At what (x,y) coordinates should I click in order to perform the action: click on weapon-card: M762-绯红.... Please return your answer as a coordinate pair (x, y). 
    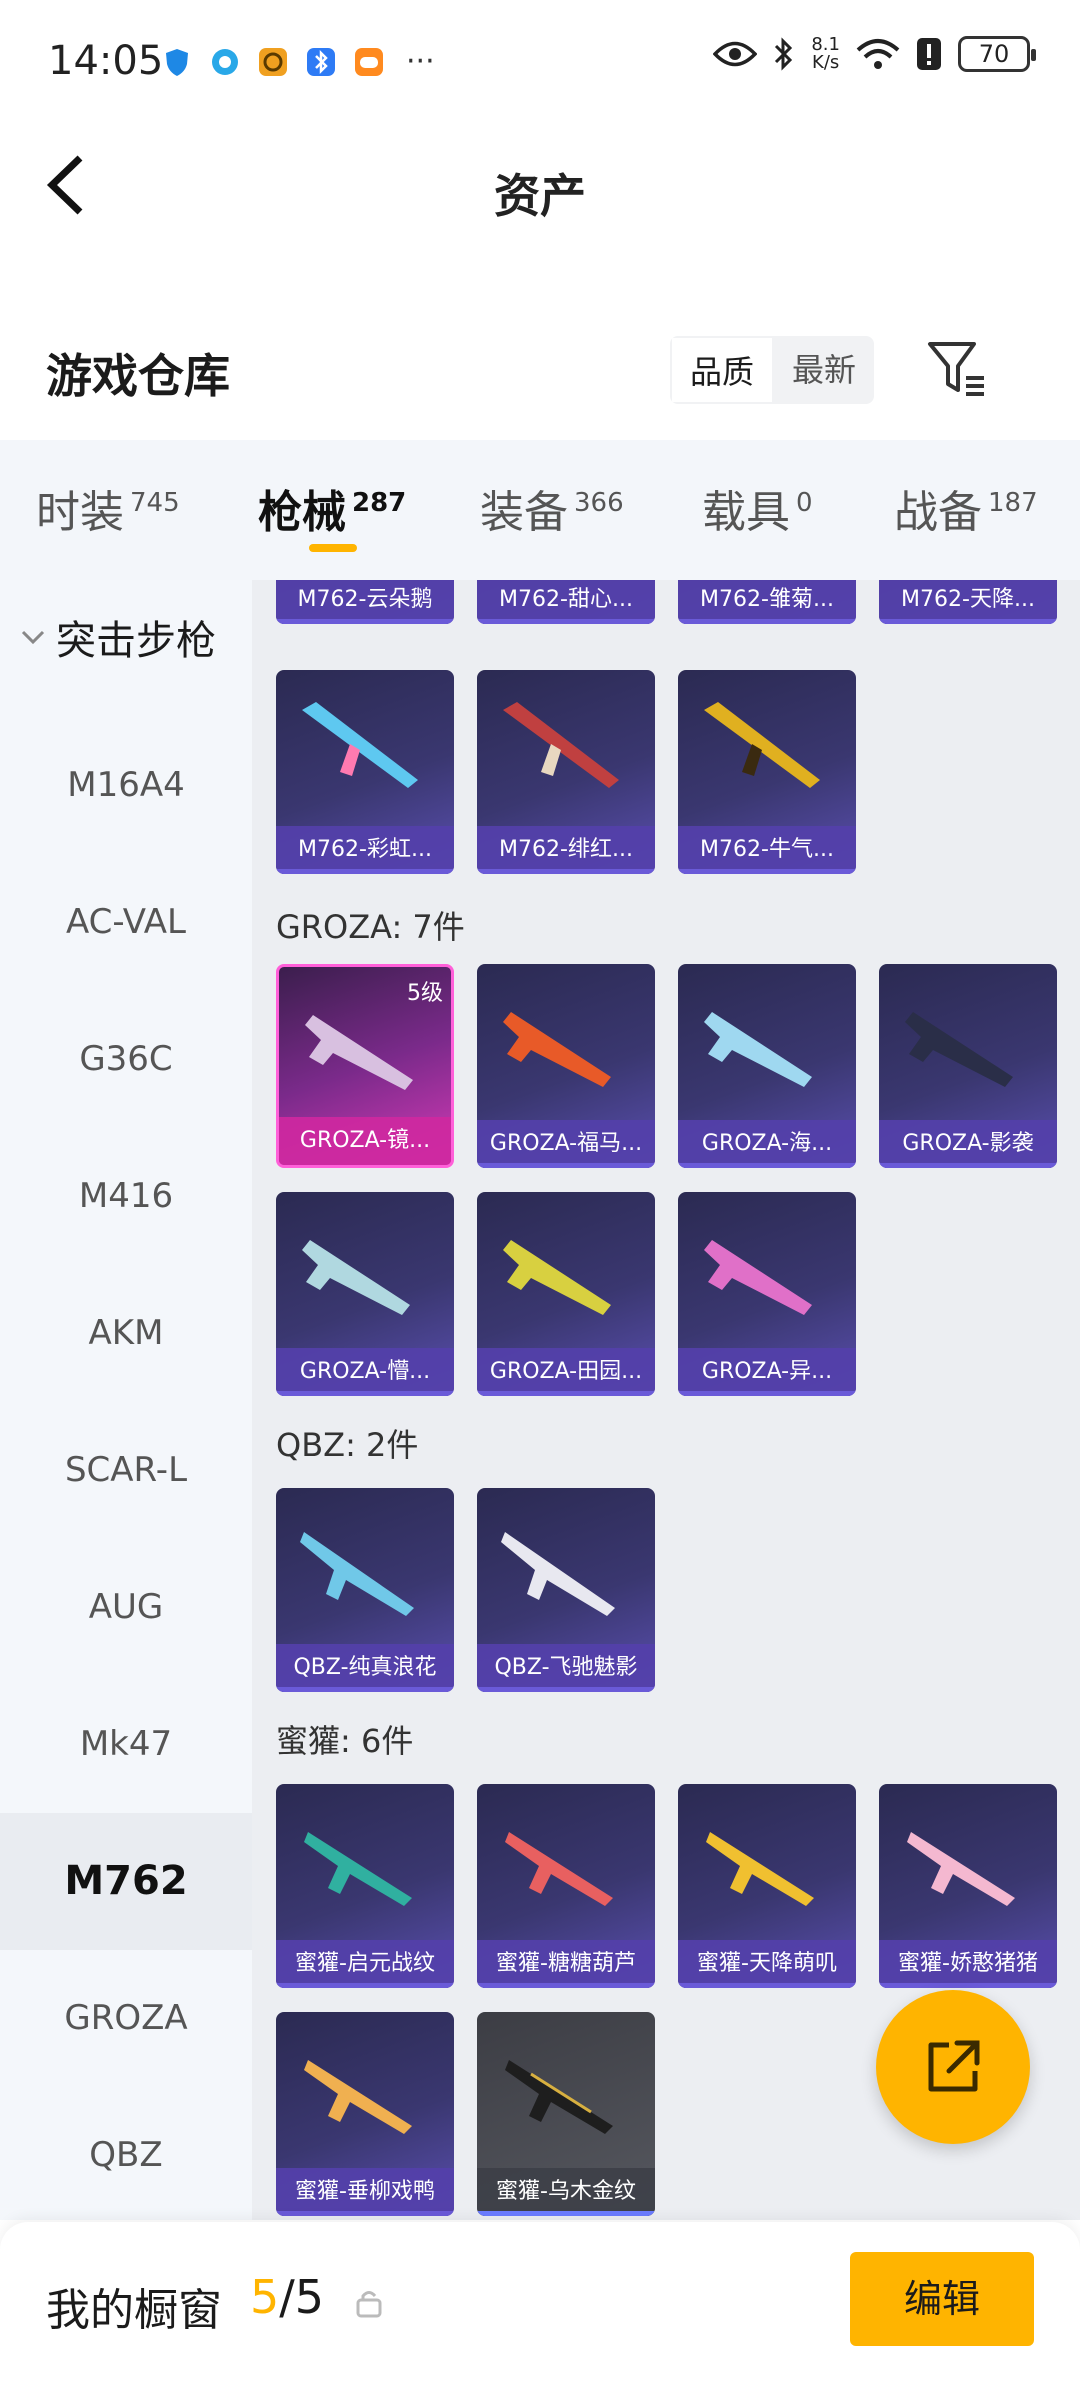
    Looking at the image, I should click on (566, 772).